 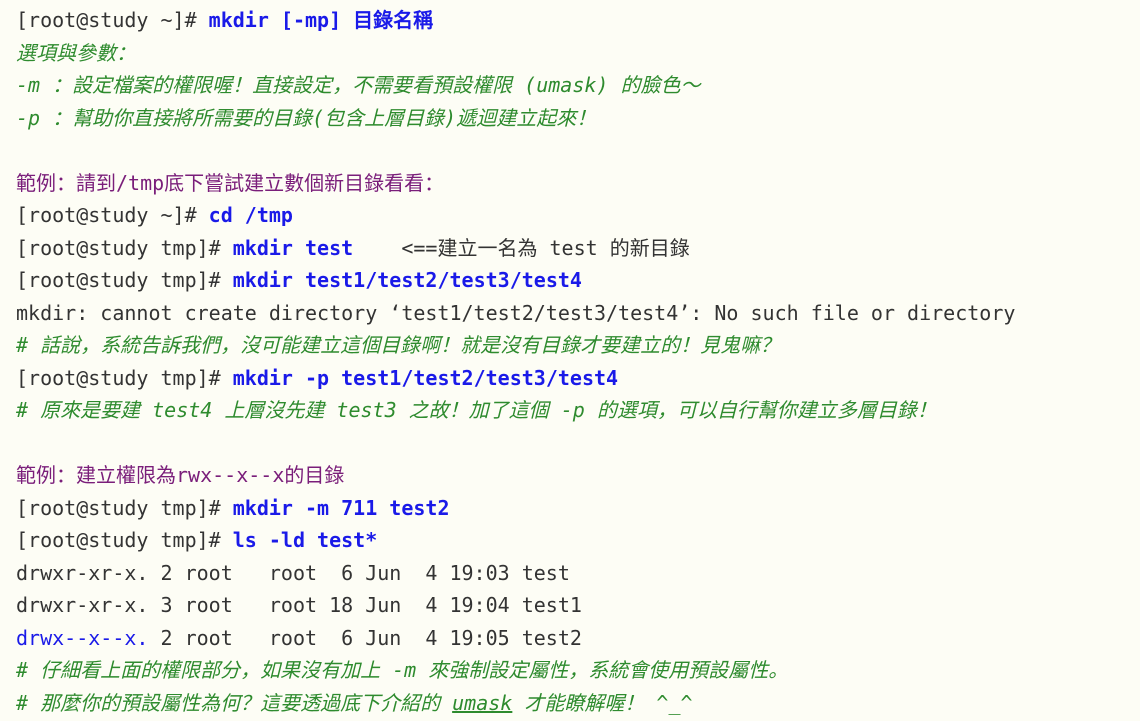 What do you see at coordinates (578, 540) in the screenshot?
I see `command-line-ls: [root@study tmp]# ls -ld test*` at bounding box center [578, 540].